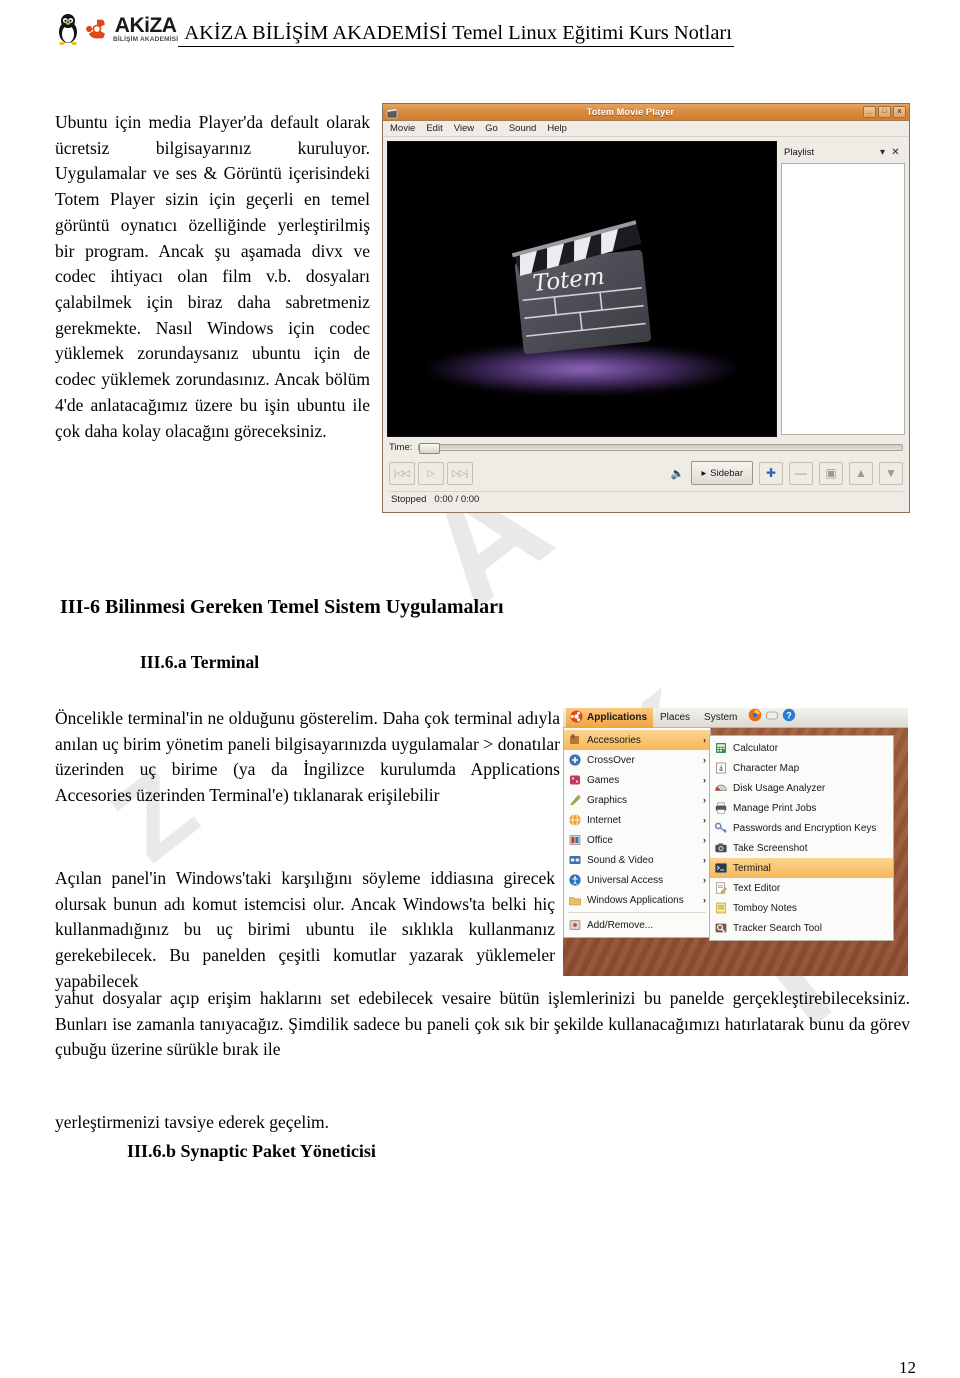 The width and height of the screenshot is (960, 1378). Describe the element at coordinates (801, 888) in the screenshot. I see `menu-item-text-editor: Text Editor` at that location.